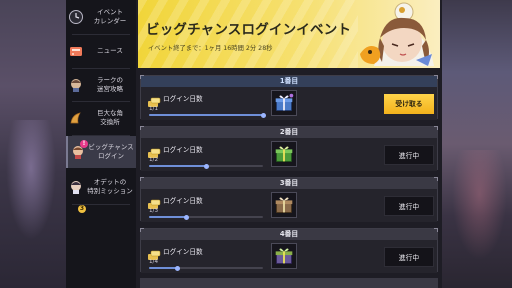 This screenshot has width=512, height=288. What do you see at coordinates (289, 132) in the screenshot?
I see `day-label: 2番目` at bounding box center [289, 132].